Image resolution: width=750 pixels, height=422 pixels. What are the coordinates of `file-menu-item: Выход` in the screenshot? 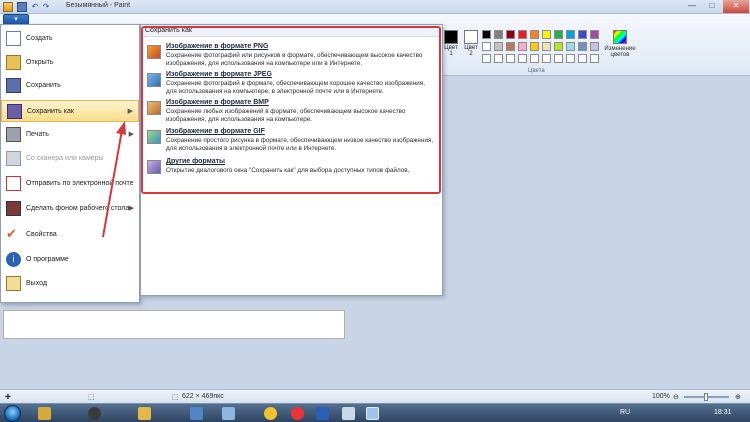 It's located at (70, 284).